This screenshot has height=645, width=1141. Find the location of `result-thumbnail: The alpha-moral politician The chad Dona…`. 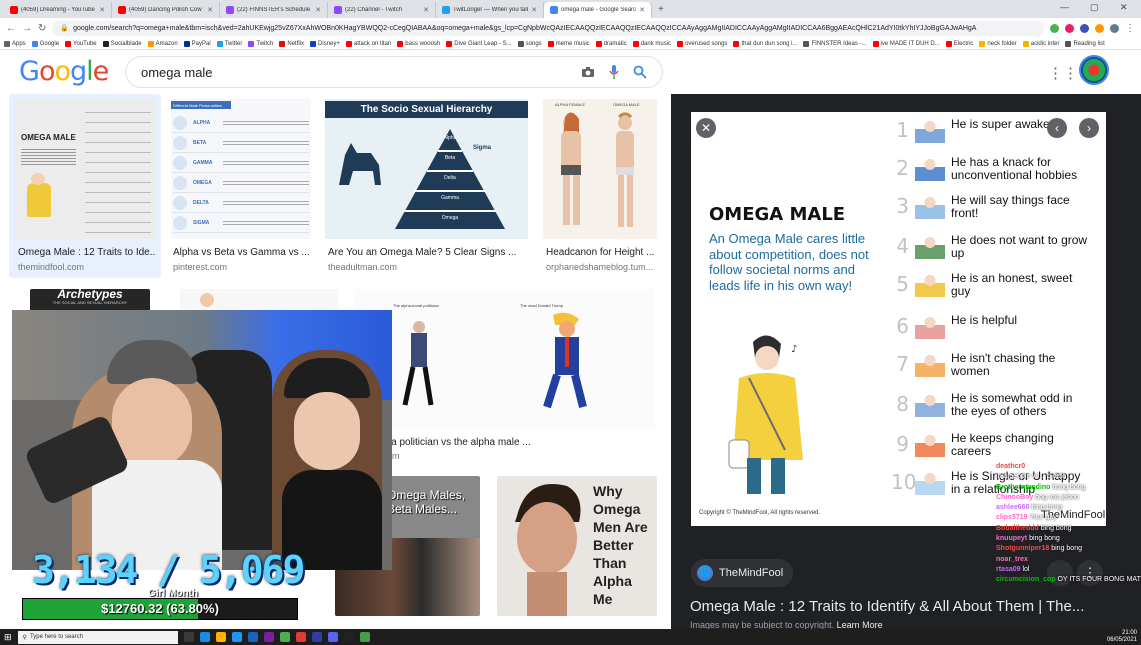

result-thumbnail: The alpha-moral politician The chad Dona… is located at coordinates (505, 359).